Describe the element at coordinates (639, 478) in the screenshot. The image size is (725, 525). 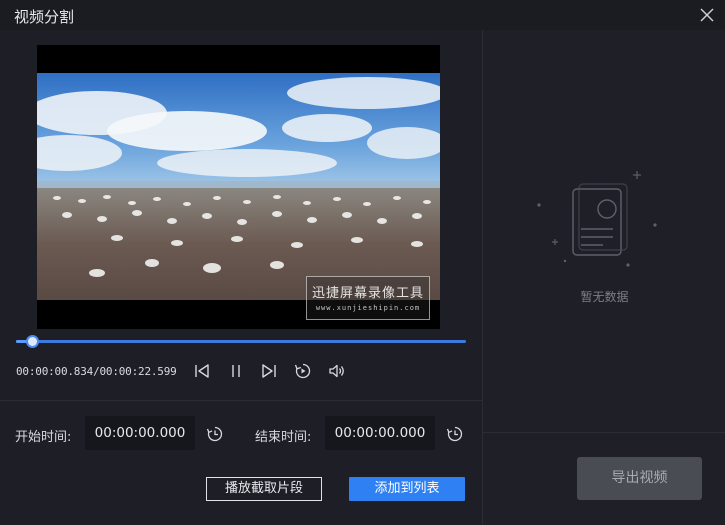
I see `export-video-button: 导出视频` at that location.